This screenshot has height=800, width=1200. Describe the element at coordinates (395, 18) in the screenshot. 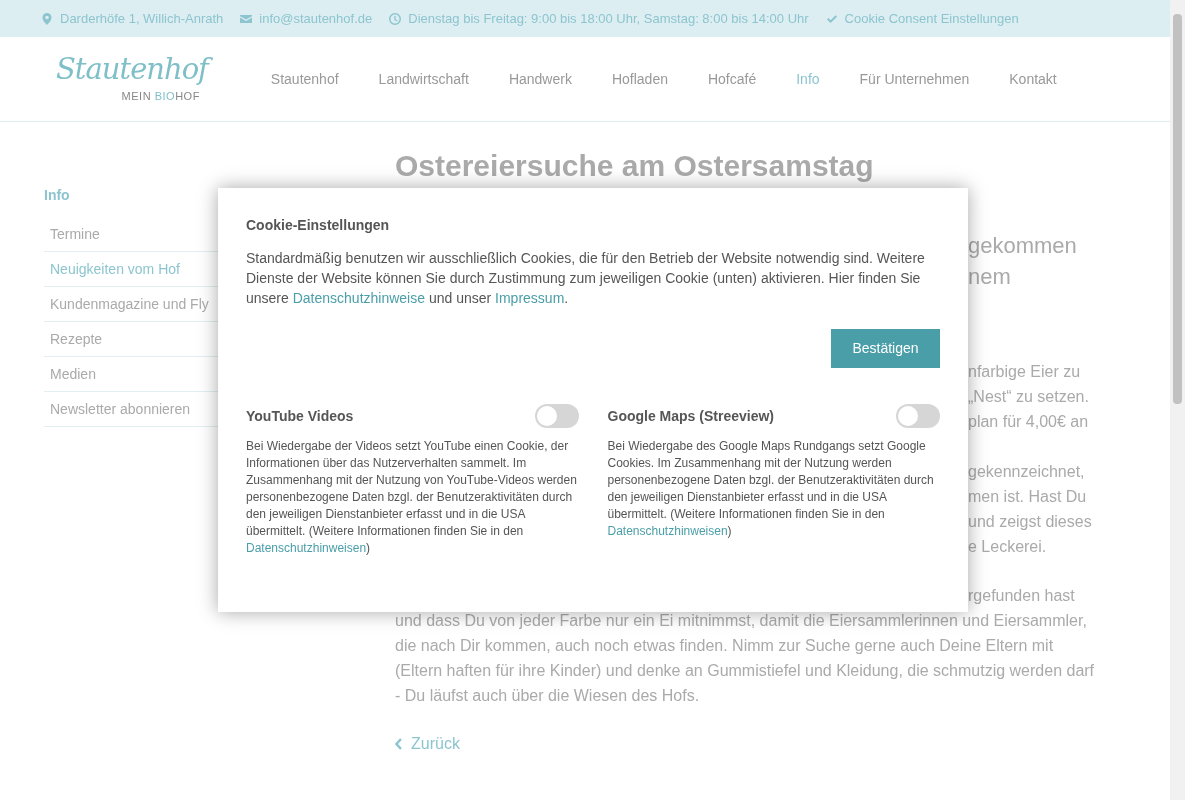

I see `clock-icon` at that location.